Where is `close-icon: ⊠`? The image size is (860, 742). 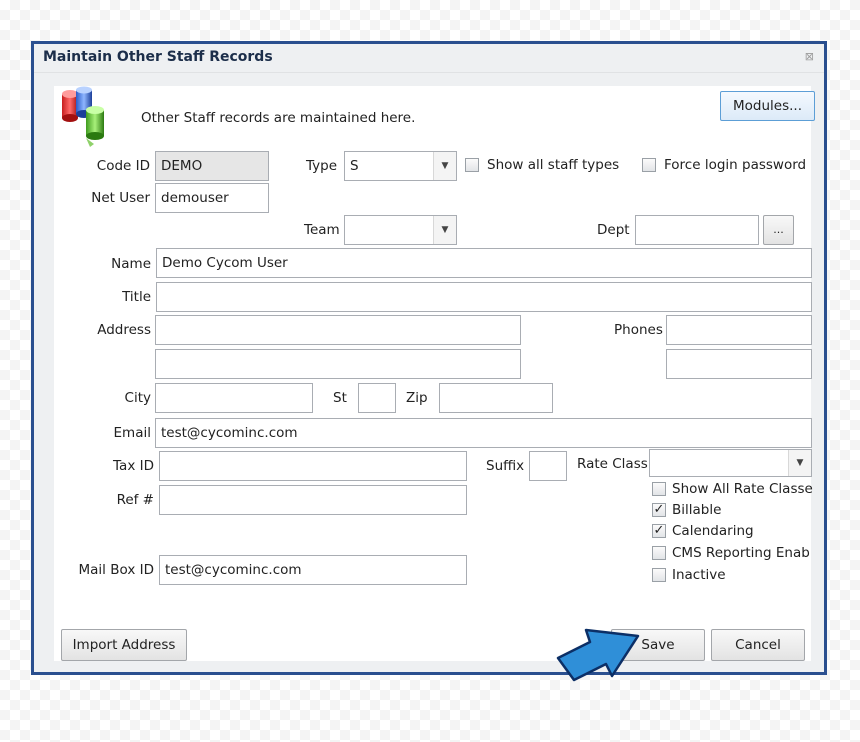 close-icon: ⊠ is located at coordinates (809, 56).